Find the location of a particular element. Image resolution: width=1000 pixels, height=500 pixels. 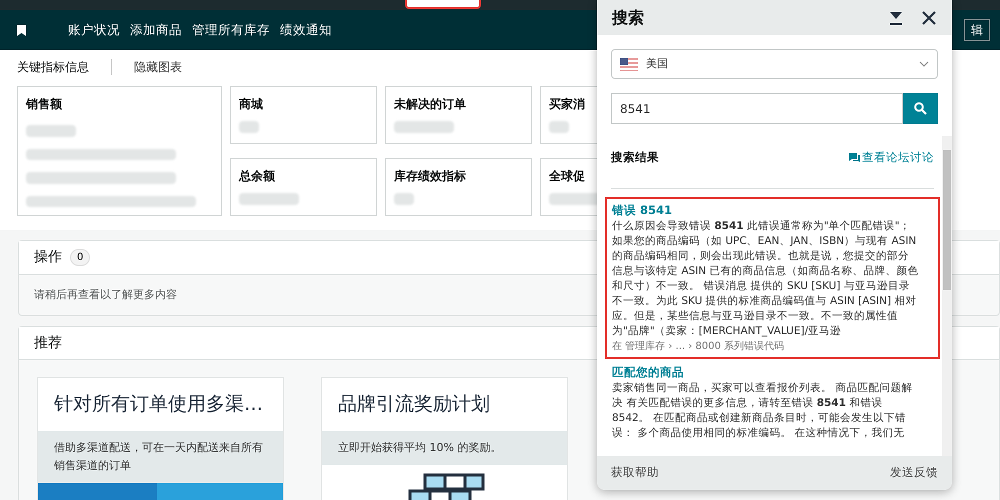

metric-label: 全球促 is located at coordinates (567, 176).